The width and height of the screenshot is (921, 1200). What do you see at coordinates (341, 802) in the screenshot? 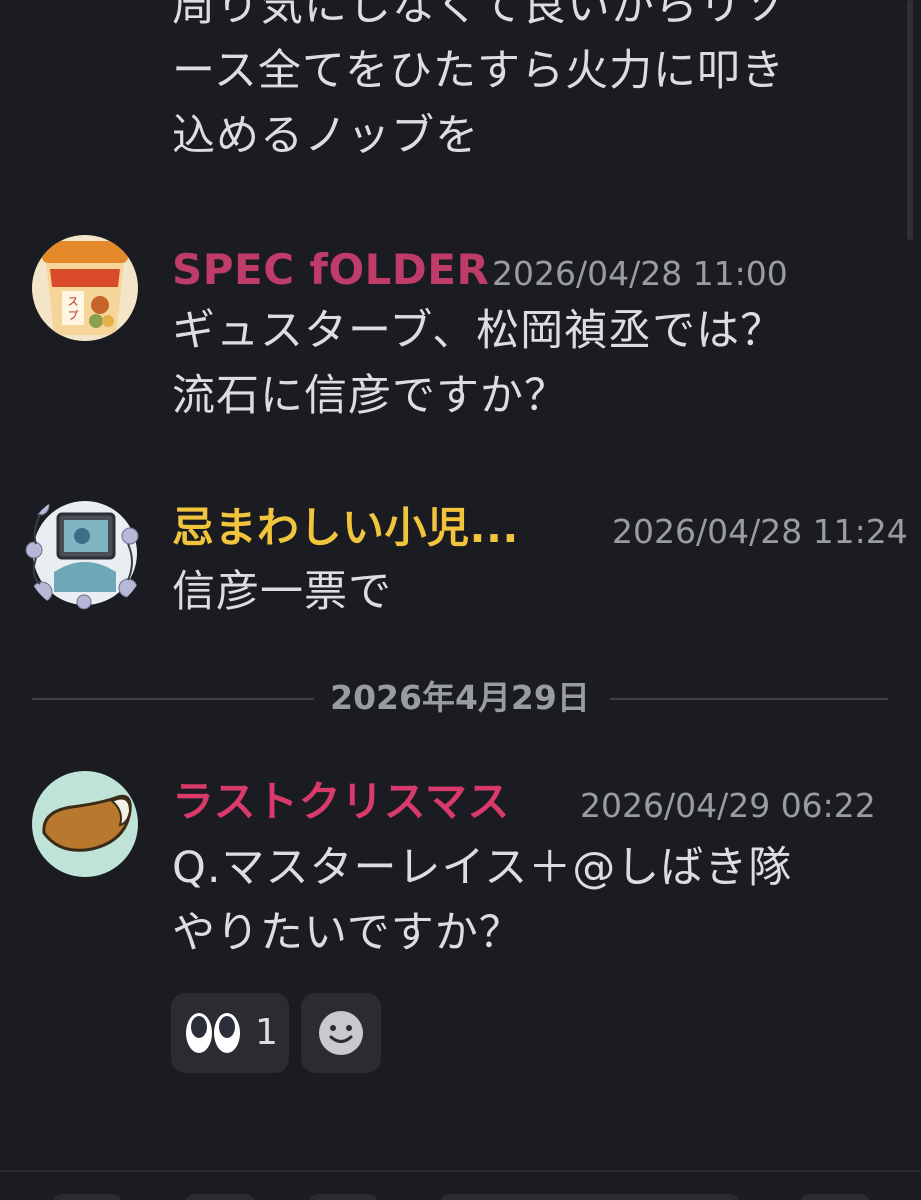
I see `username: ラストクリスマス` at bounding box center [341, 802].